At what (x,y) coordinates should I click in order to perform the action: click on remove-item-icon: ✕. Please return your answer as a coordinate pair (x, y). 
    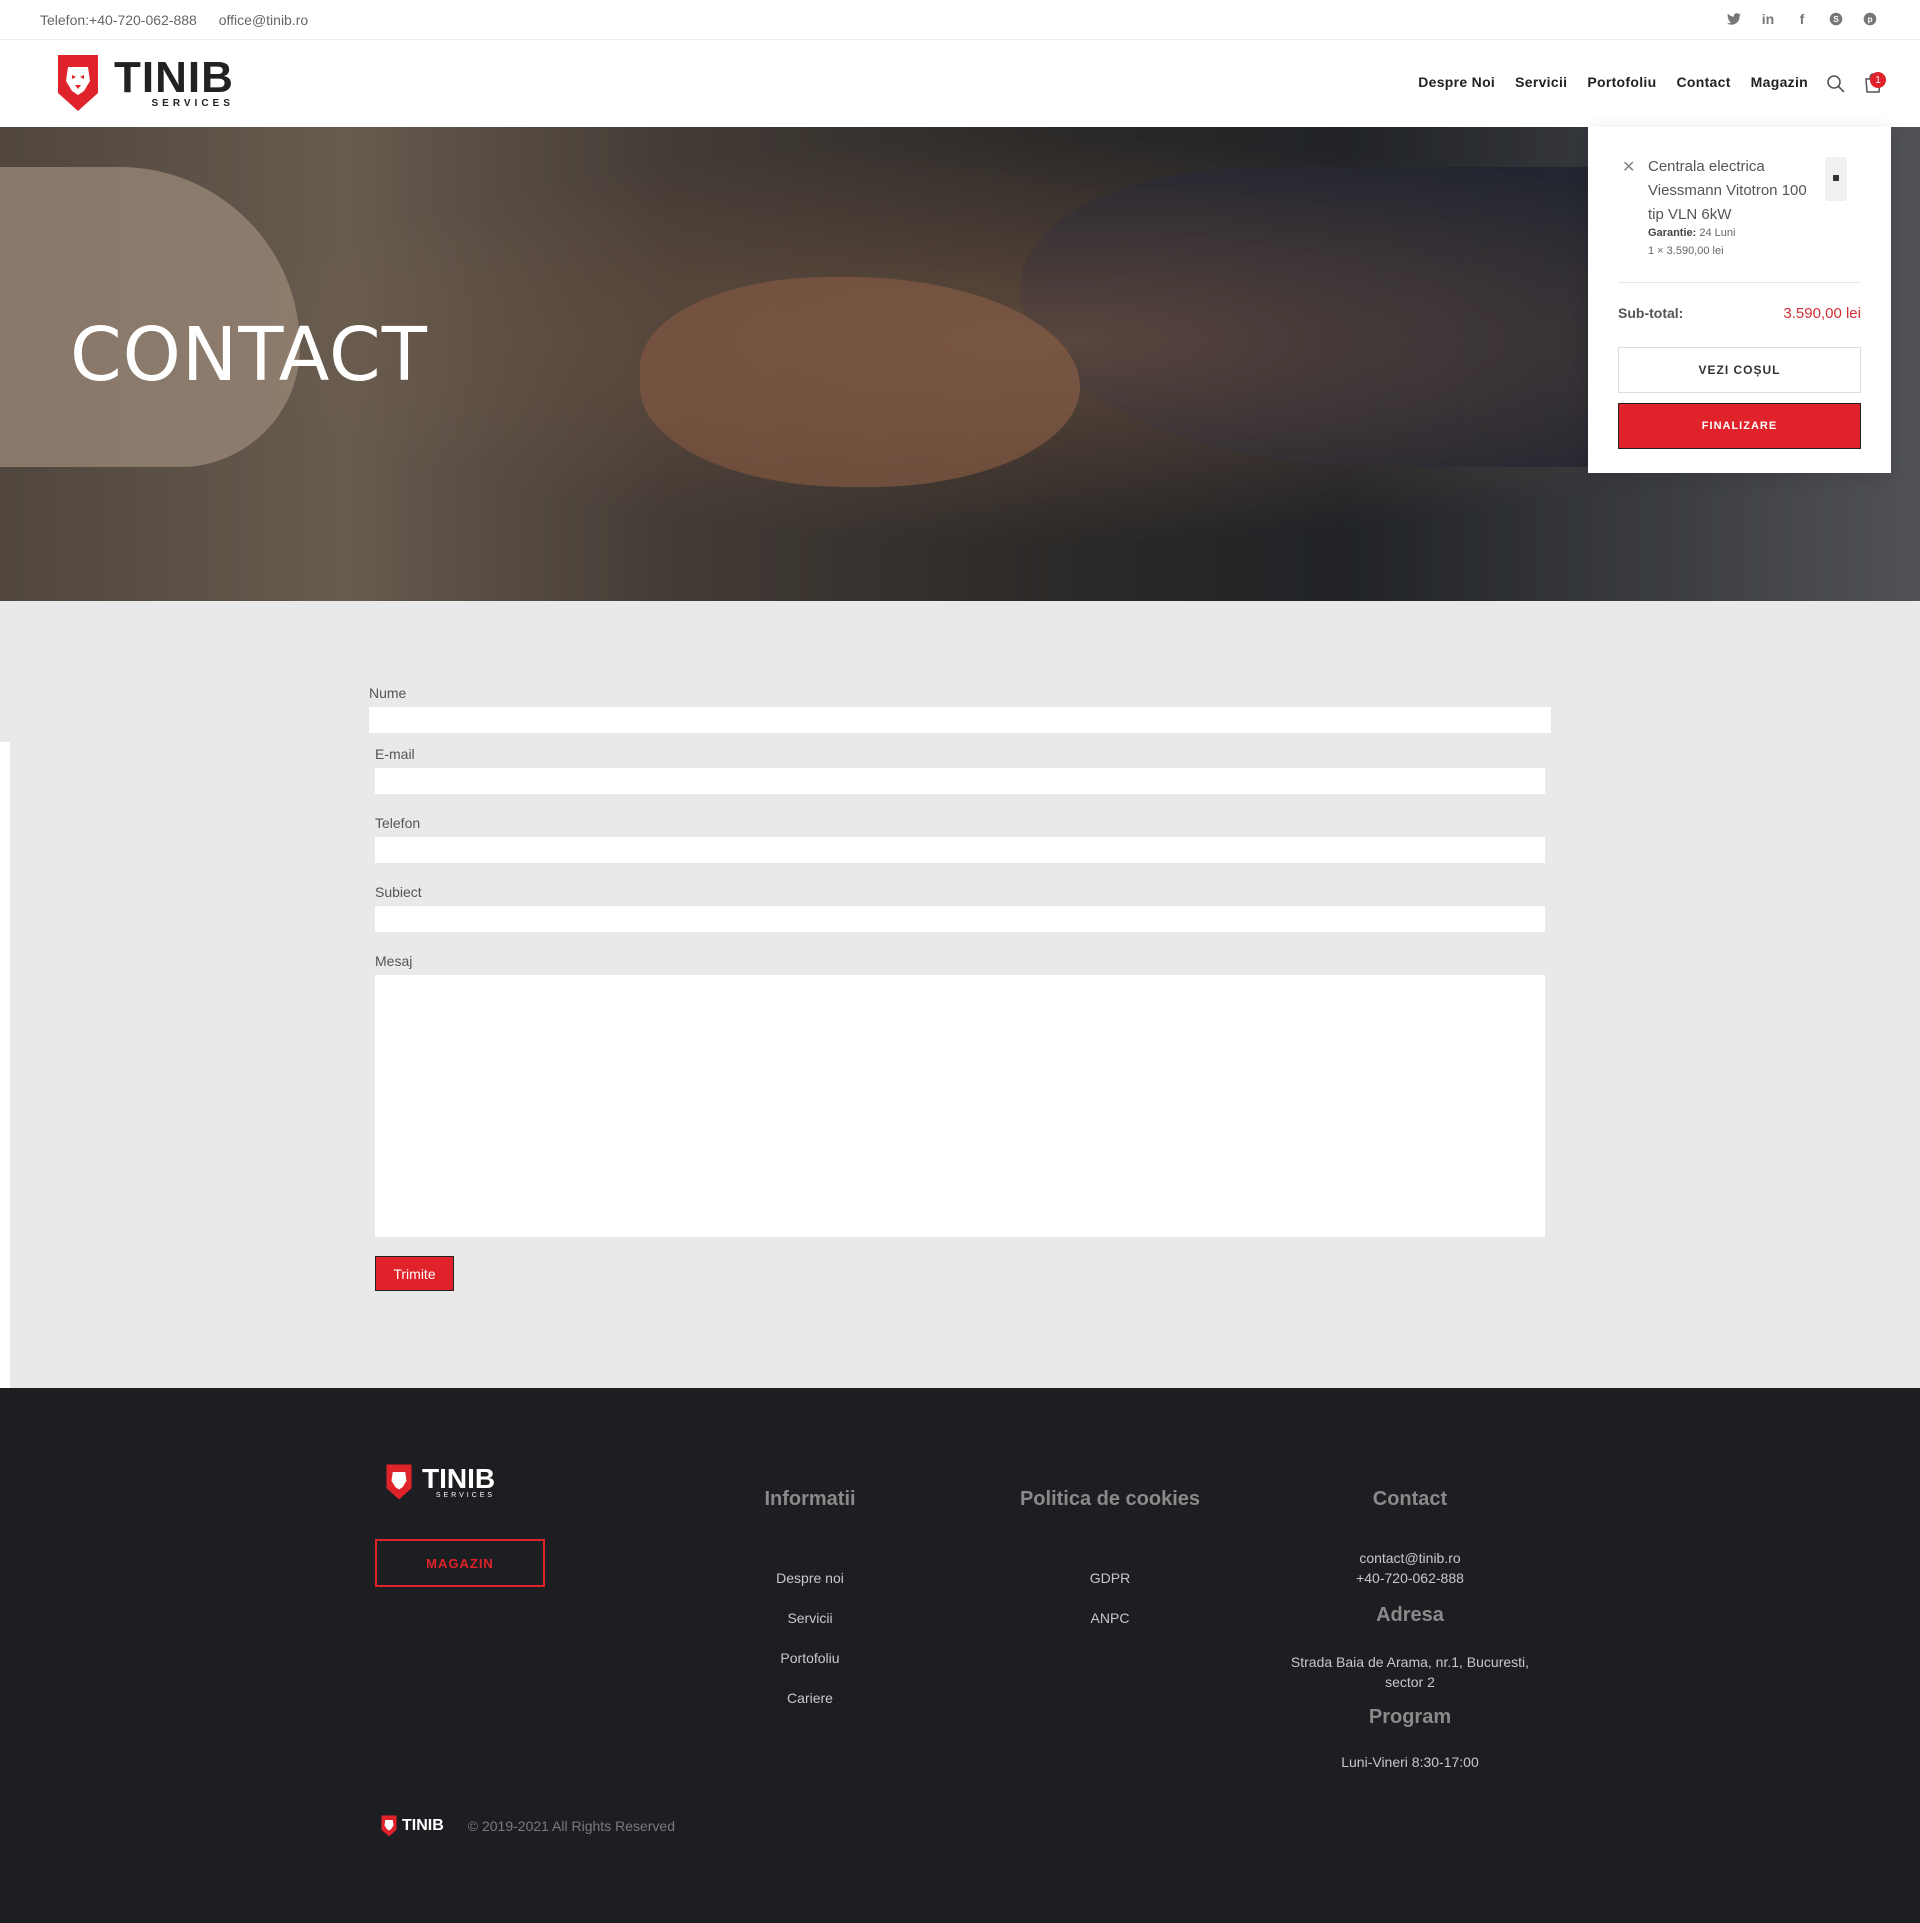
    Looking at the image, I should click on (1628, 167).